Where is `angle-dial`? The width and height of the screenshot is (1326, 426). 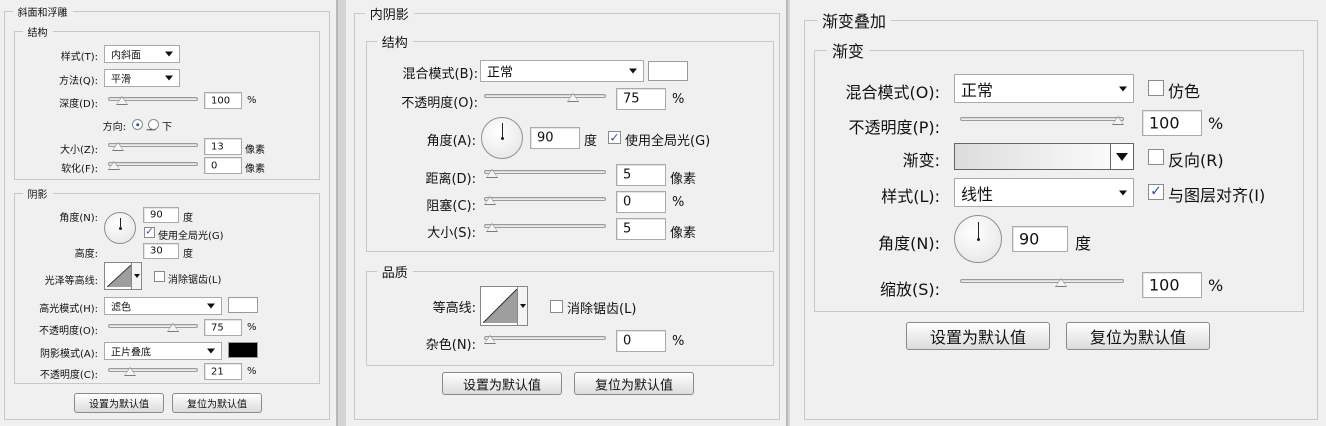 angle-dial is located at coordinates (120, 228).